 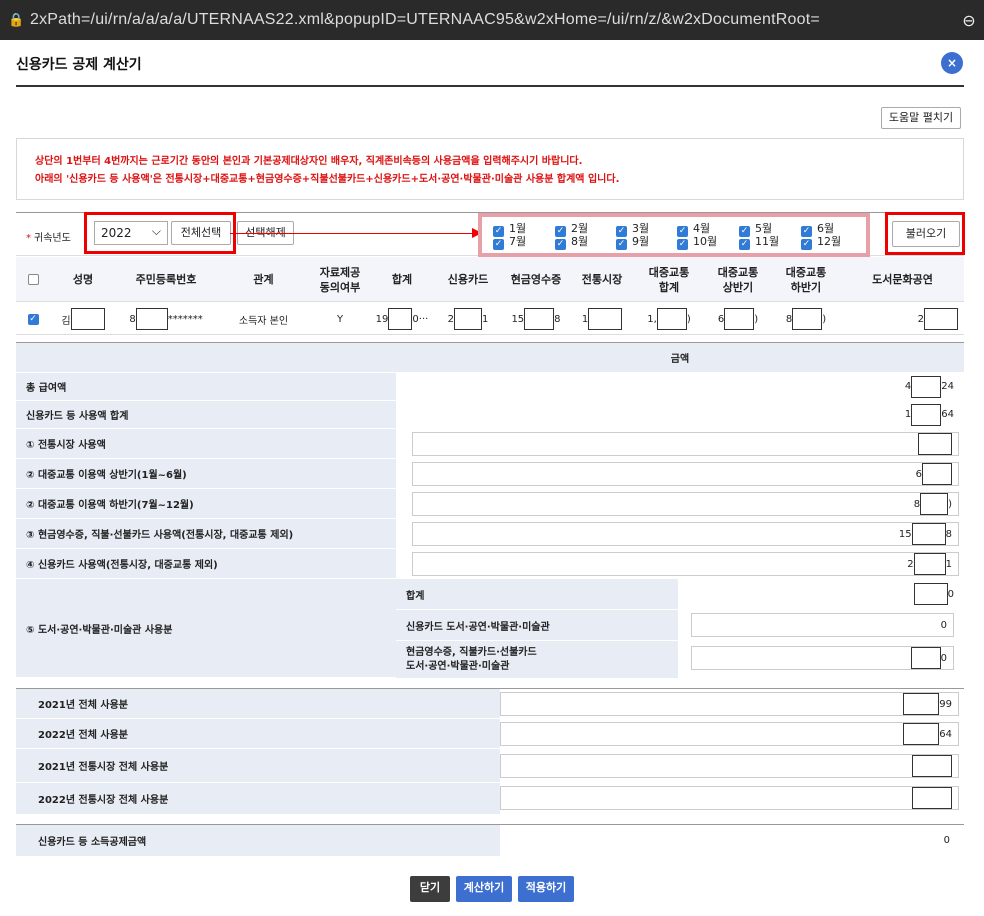 What do you see at coordinates (33, 279) in the screenshot?
I see `header-select-all-checkbox` at bounding box center [33, 279].